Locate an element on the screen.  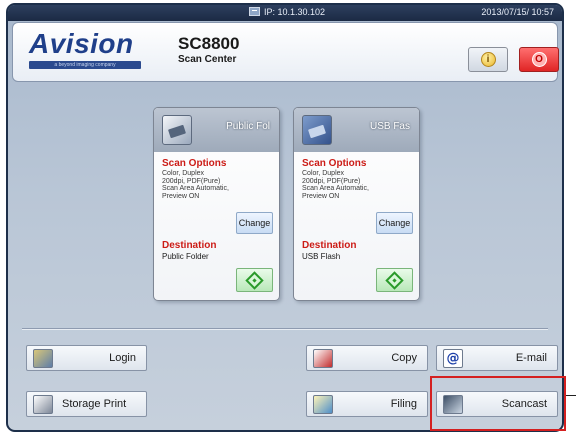
divider is located at coordinates (285, 329).